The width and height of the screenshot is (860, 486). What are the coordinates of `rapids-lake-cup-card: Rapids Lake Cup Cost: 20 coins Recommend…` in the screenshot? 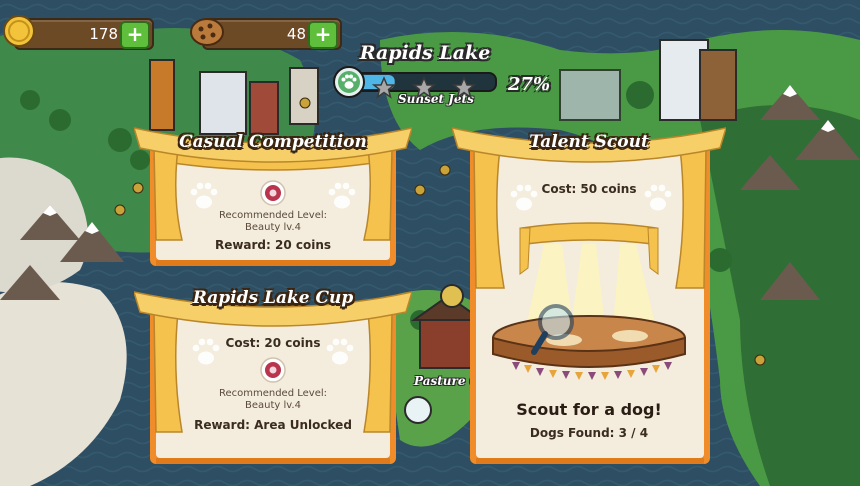 It's located at (273, 375).